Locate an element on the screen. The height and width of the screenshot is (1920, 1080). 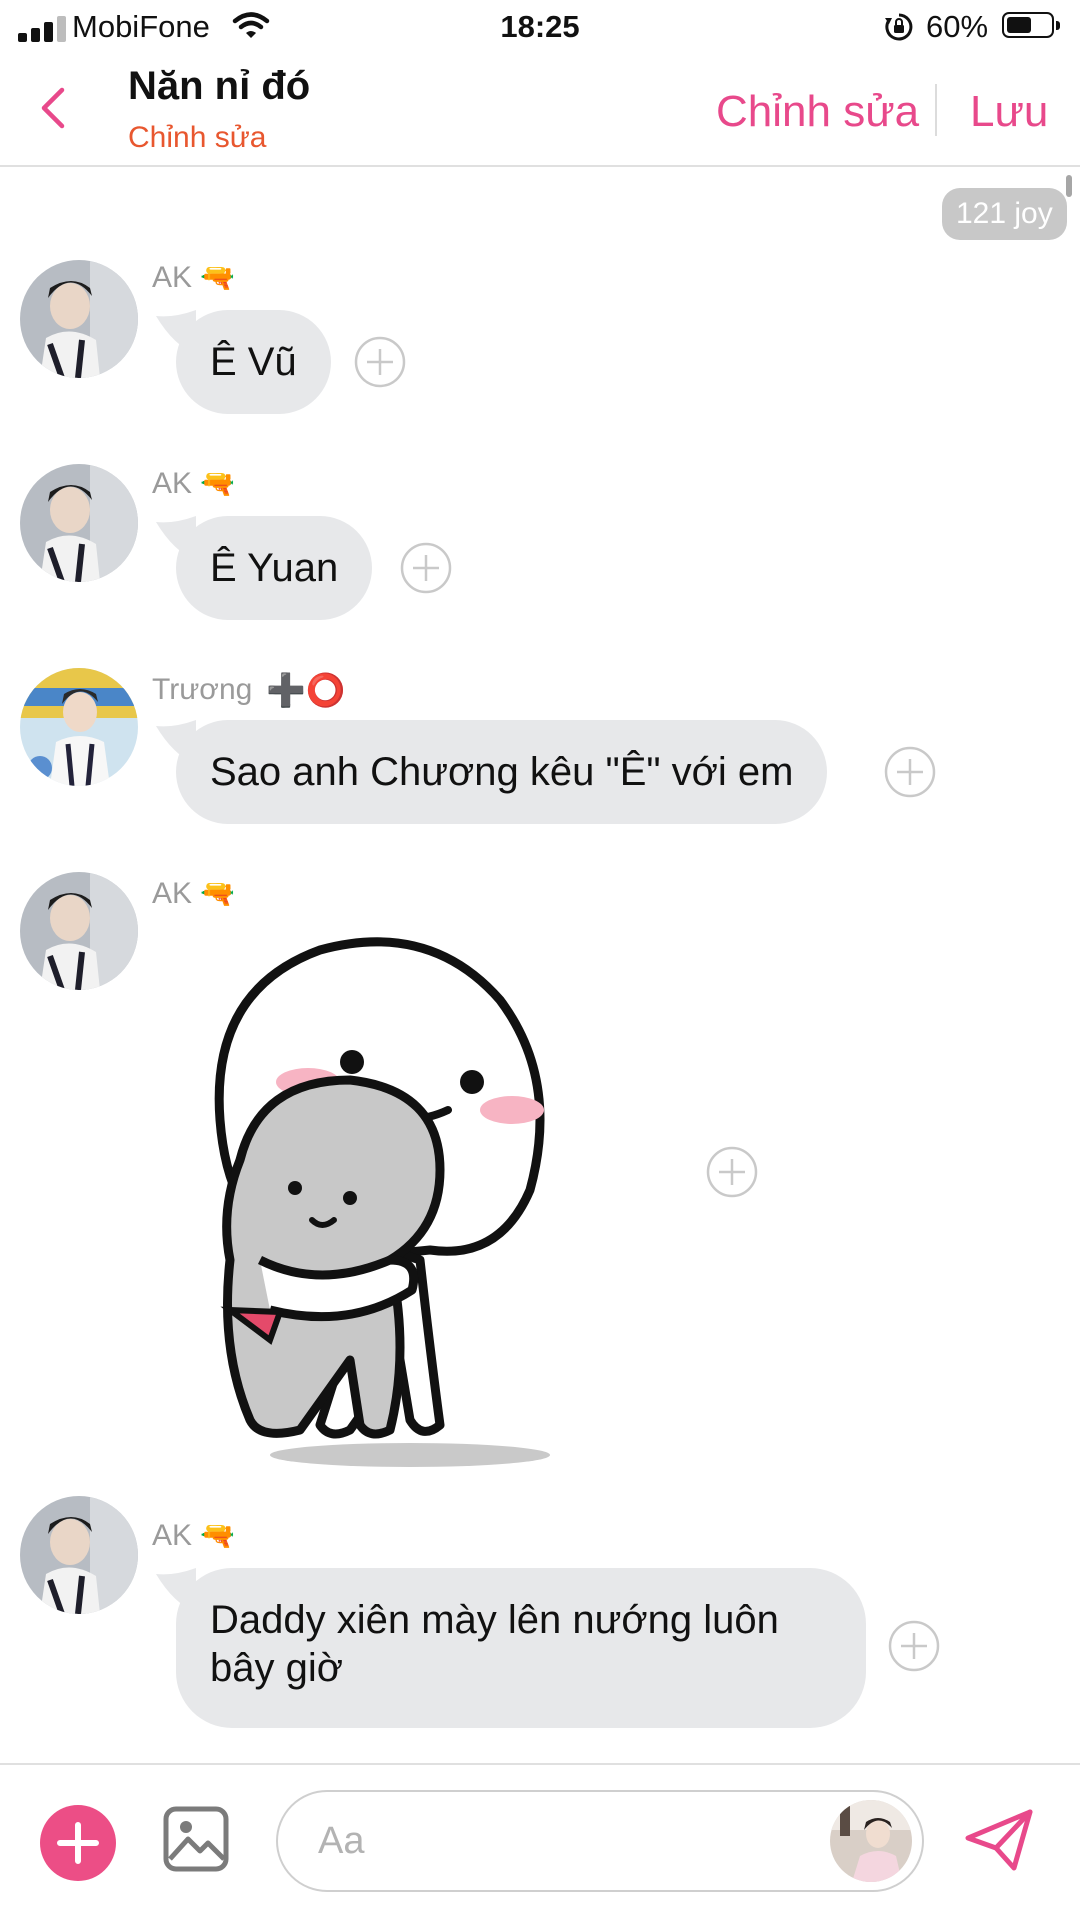
send-button is located at coordinates (999, 1842).